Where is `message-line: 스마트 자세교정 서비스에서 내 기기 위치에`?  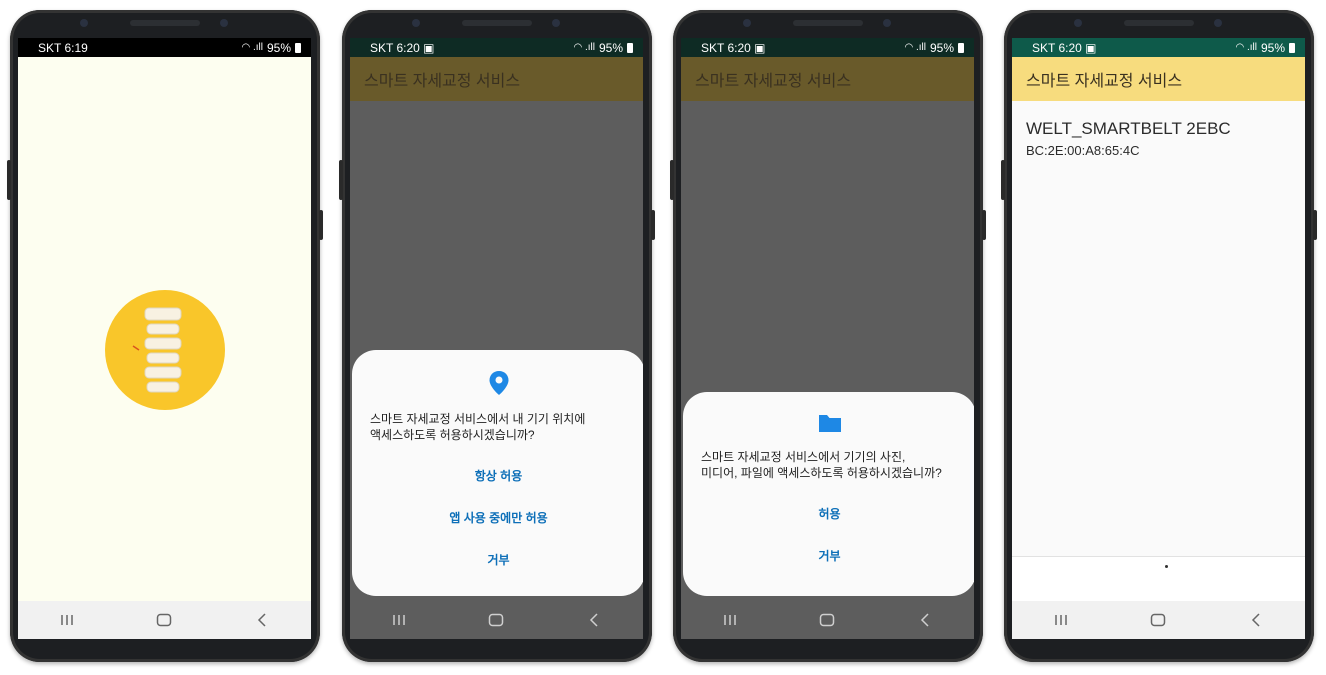
message-line: 스마트 자세교정 서비스에서 내 기기 위치에 is located at coordinates (478, 419).